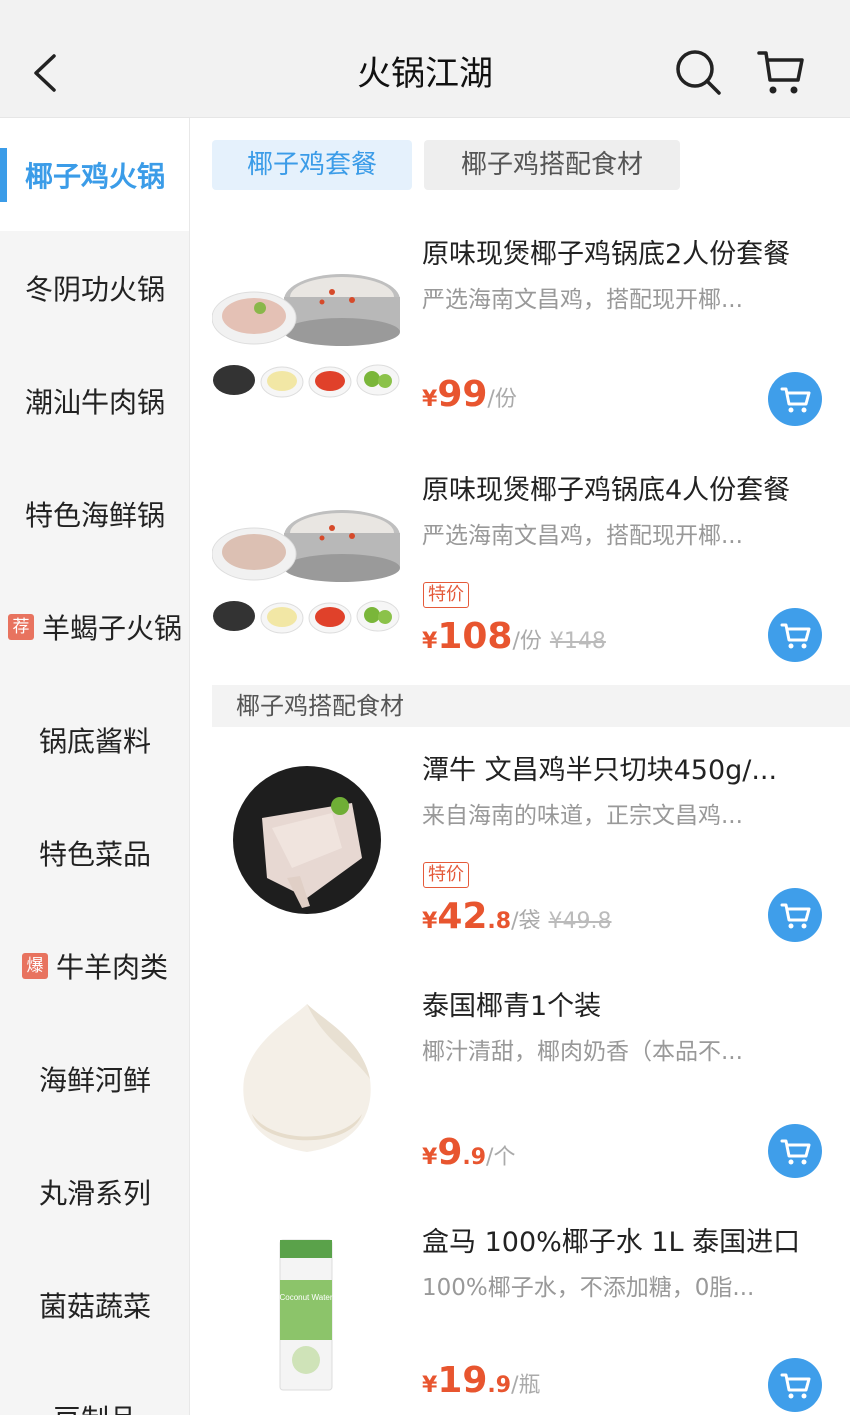 The width and height of the screenshot is (850, 1416). I want to click on sidebar-item-label: 羊蝎子火锅, so click(111, 628).